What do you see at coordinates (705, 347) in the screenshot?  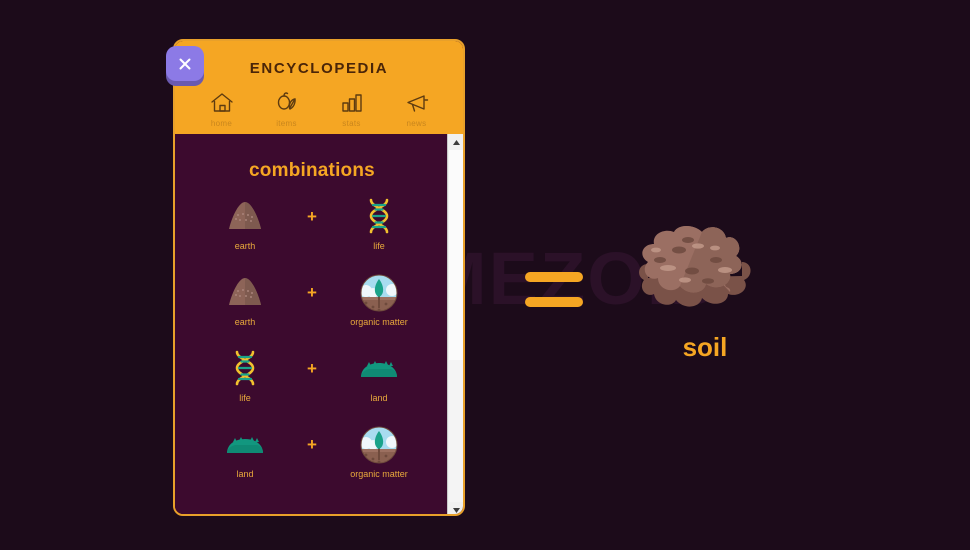 I see `result-label: soil` at bounding box center [705, 347].